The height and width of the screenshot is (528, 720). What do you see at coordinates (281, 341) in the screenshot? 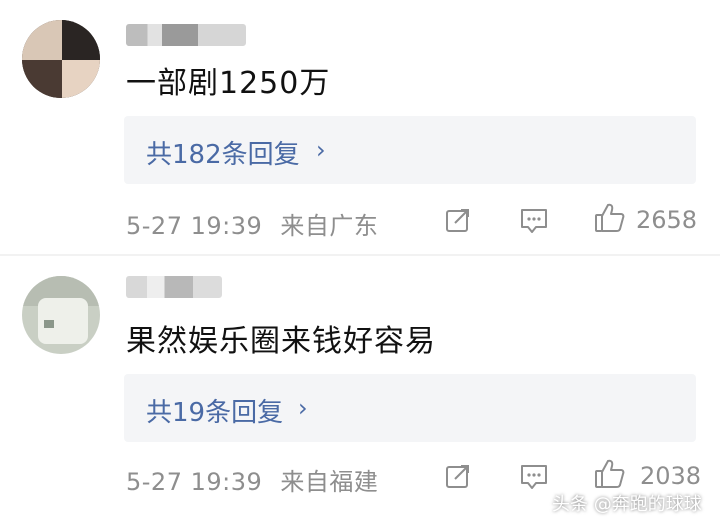
I see `comment-text: 果然娱乐圈来钱好容易` at bounding box center [281, 341].